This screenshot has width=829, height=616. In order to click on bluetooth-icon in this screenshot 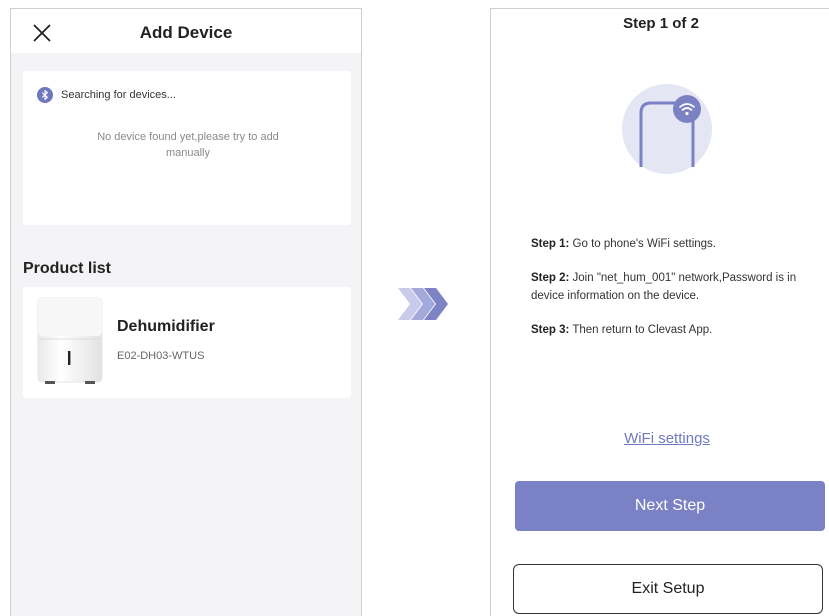, I will do `click(45, 95)`.